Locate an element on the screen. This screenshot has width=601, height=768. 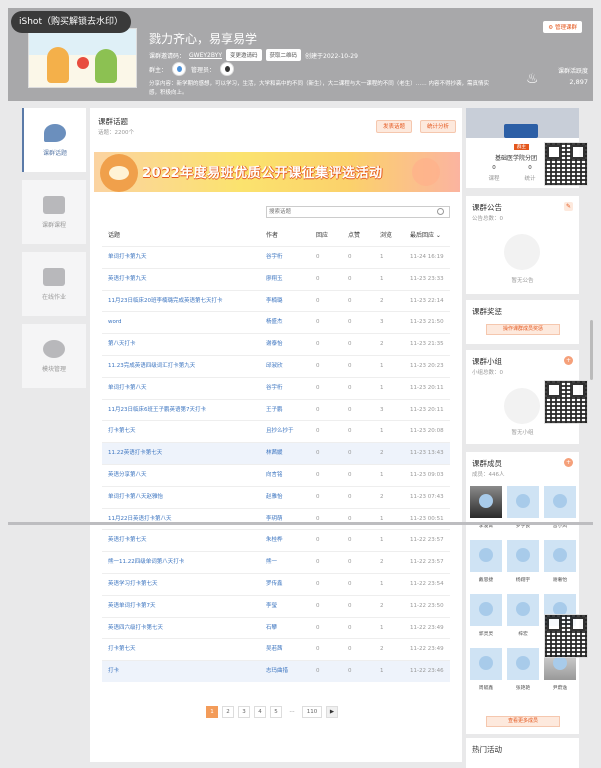
nav-item-topics: 课群话题 is located at coordinates (54, 140).